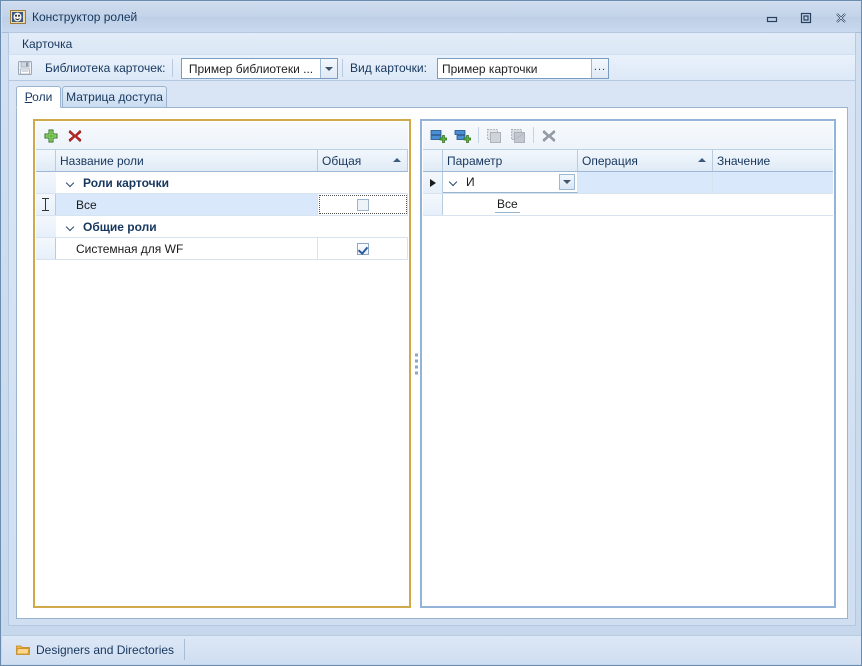 The height and width of the screenshot is (666, 862). Describe the element at coordinates (470, 182) in the screenshot. I see `logic-operator-label: И` at that location.